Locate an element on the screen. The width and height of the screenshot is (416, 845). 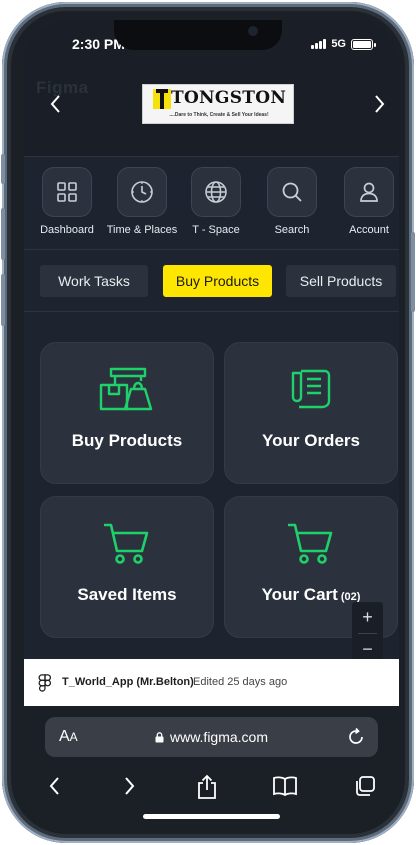
url-label: www.figma.com is located at coordinates (219, 737).